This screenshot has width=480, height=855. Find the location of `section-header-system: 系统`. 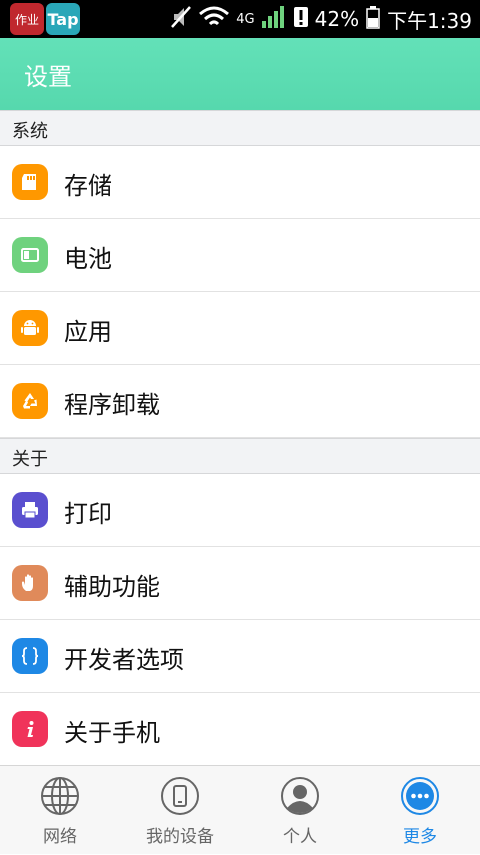

section-header-system: 系统 is located at coordinates (240, 128).